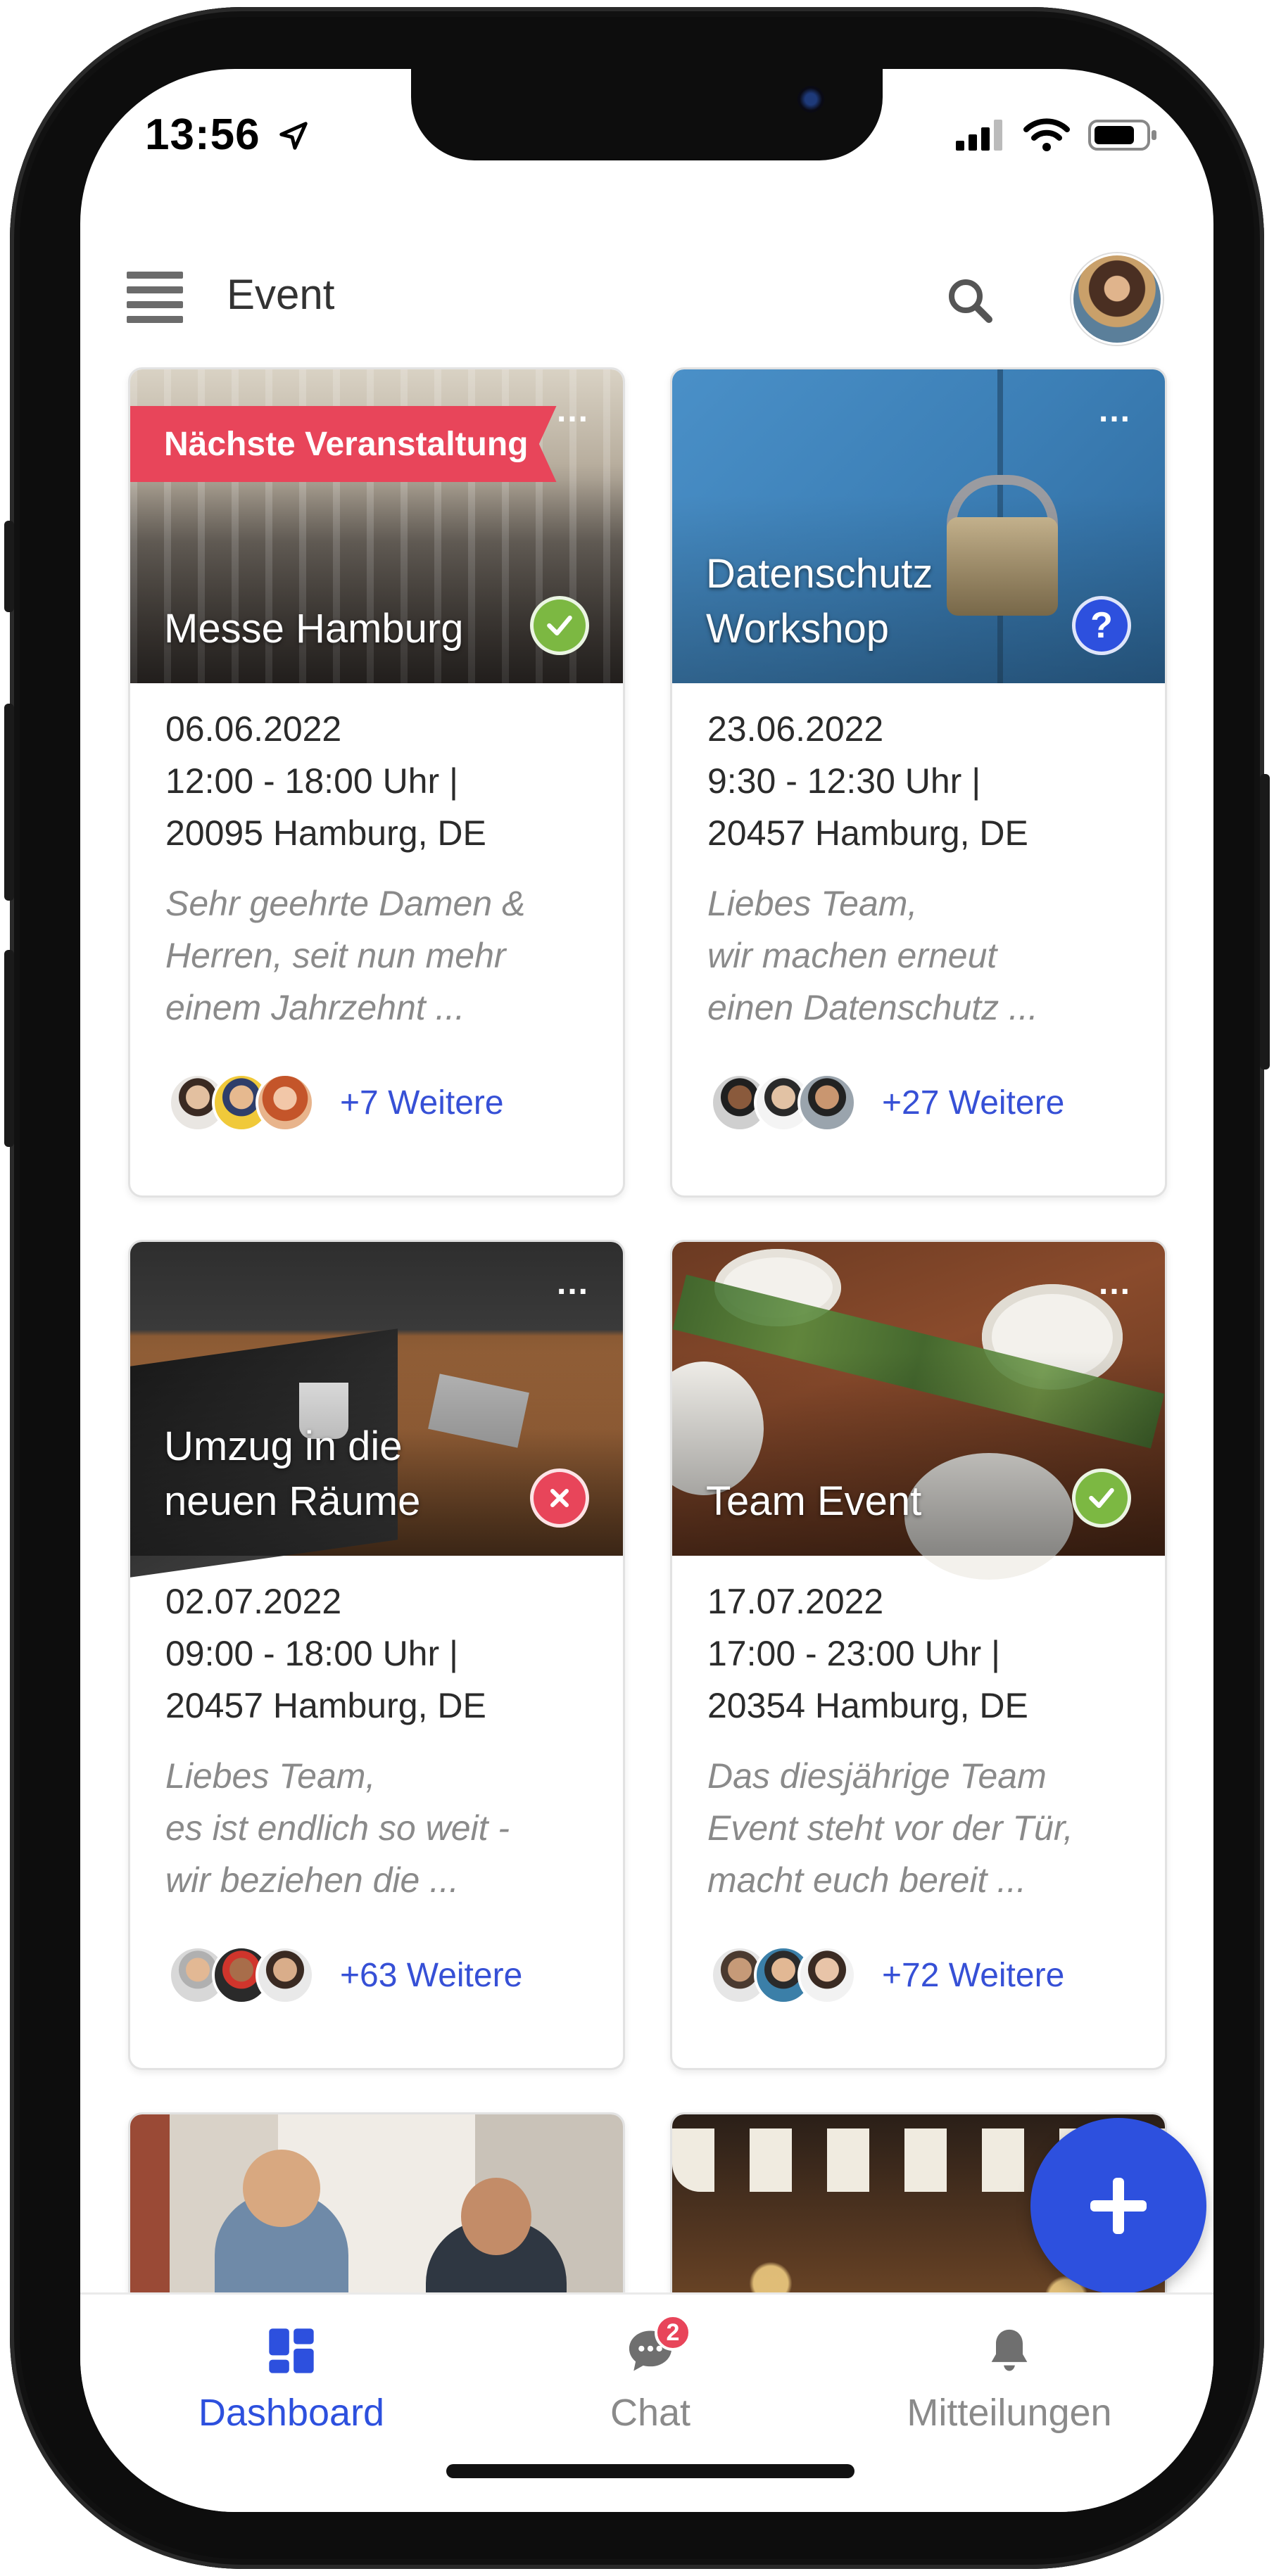 Image resolution: width=1274 pixels, height=2576 pixels. I want to click on attendee-list: +7 Weitere, so click(336, 1102).